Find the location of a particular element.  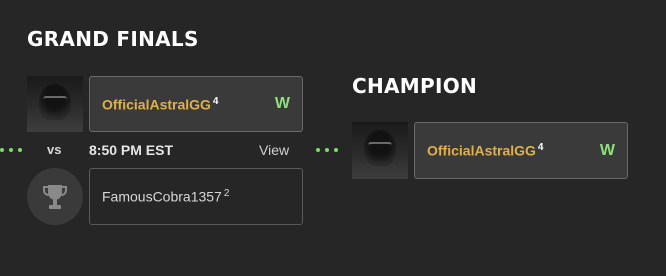

top-player-result: W is located at coordinates (282, 103).